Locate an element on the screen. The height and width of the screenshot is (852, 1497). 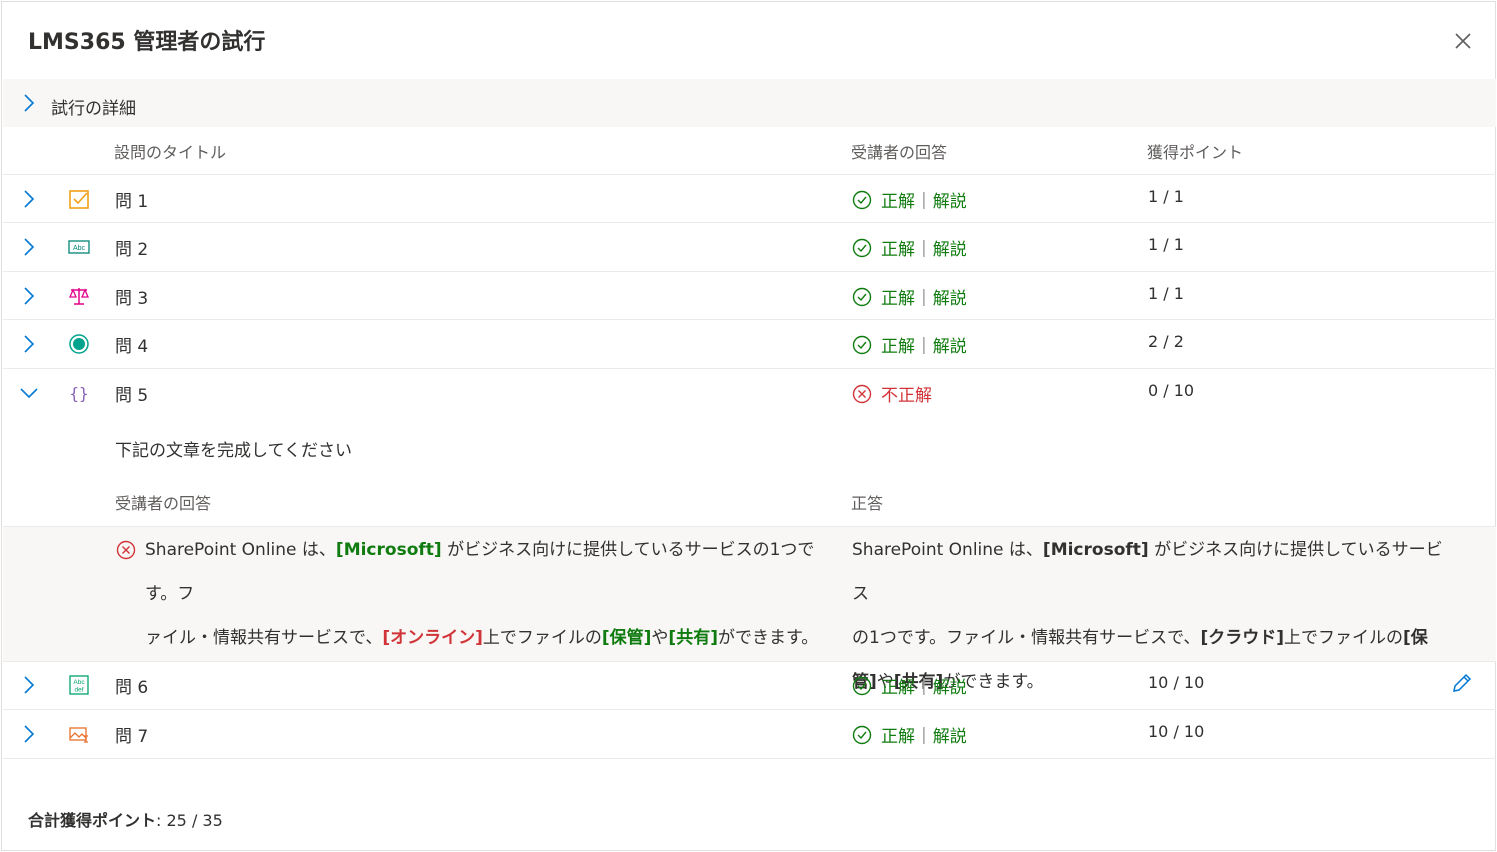
question-row-6: Abc def 問 6 正解 | 解説 10 / 10 is located at coordinates (749, 685).